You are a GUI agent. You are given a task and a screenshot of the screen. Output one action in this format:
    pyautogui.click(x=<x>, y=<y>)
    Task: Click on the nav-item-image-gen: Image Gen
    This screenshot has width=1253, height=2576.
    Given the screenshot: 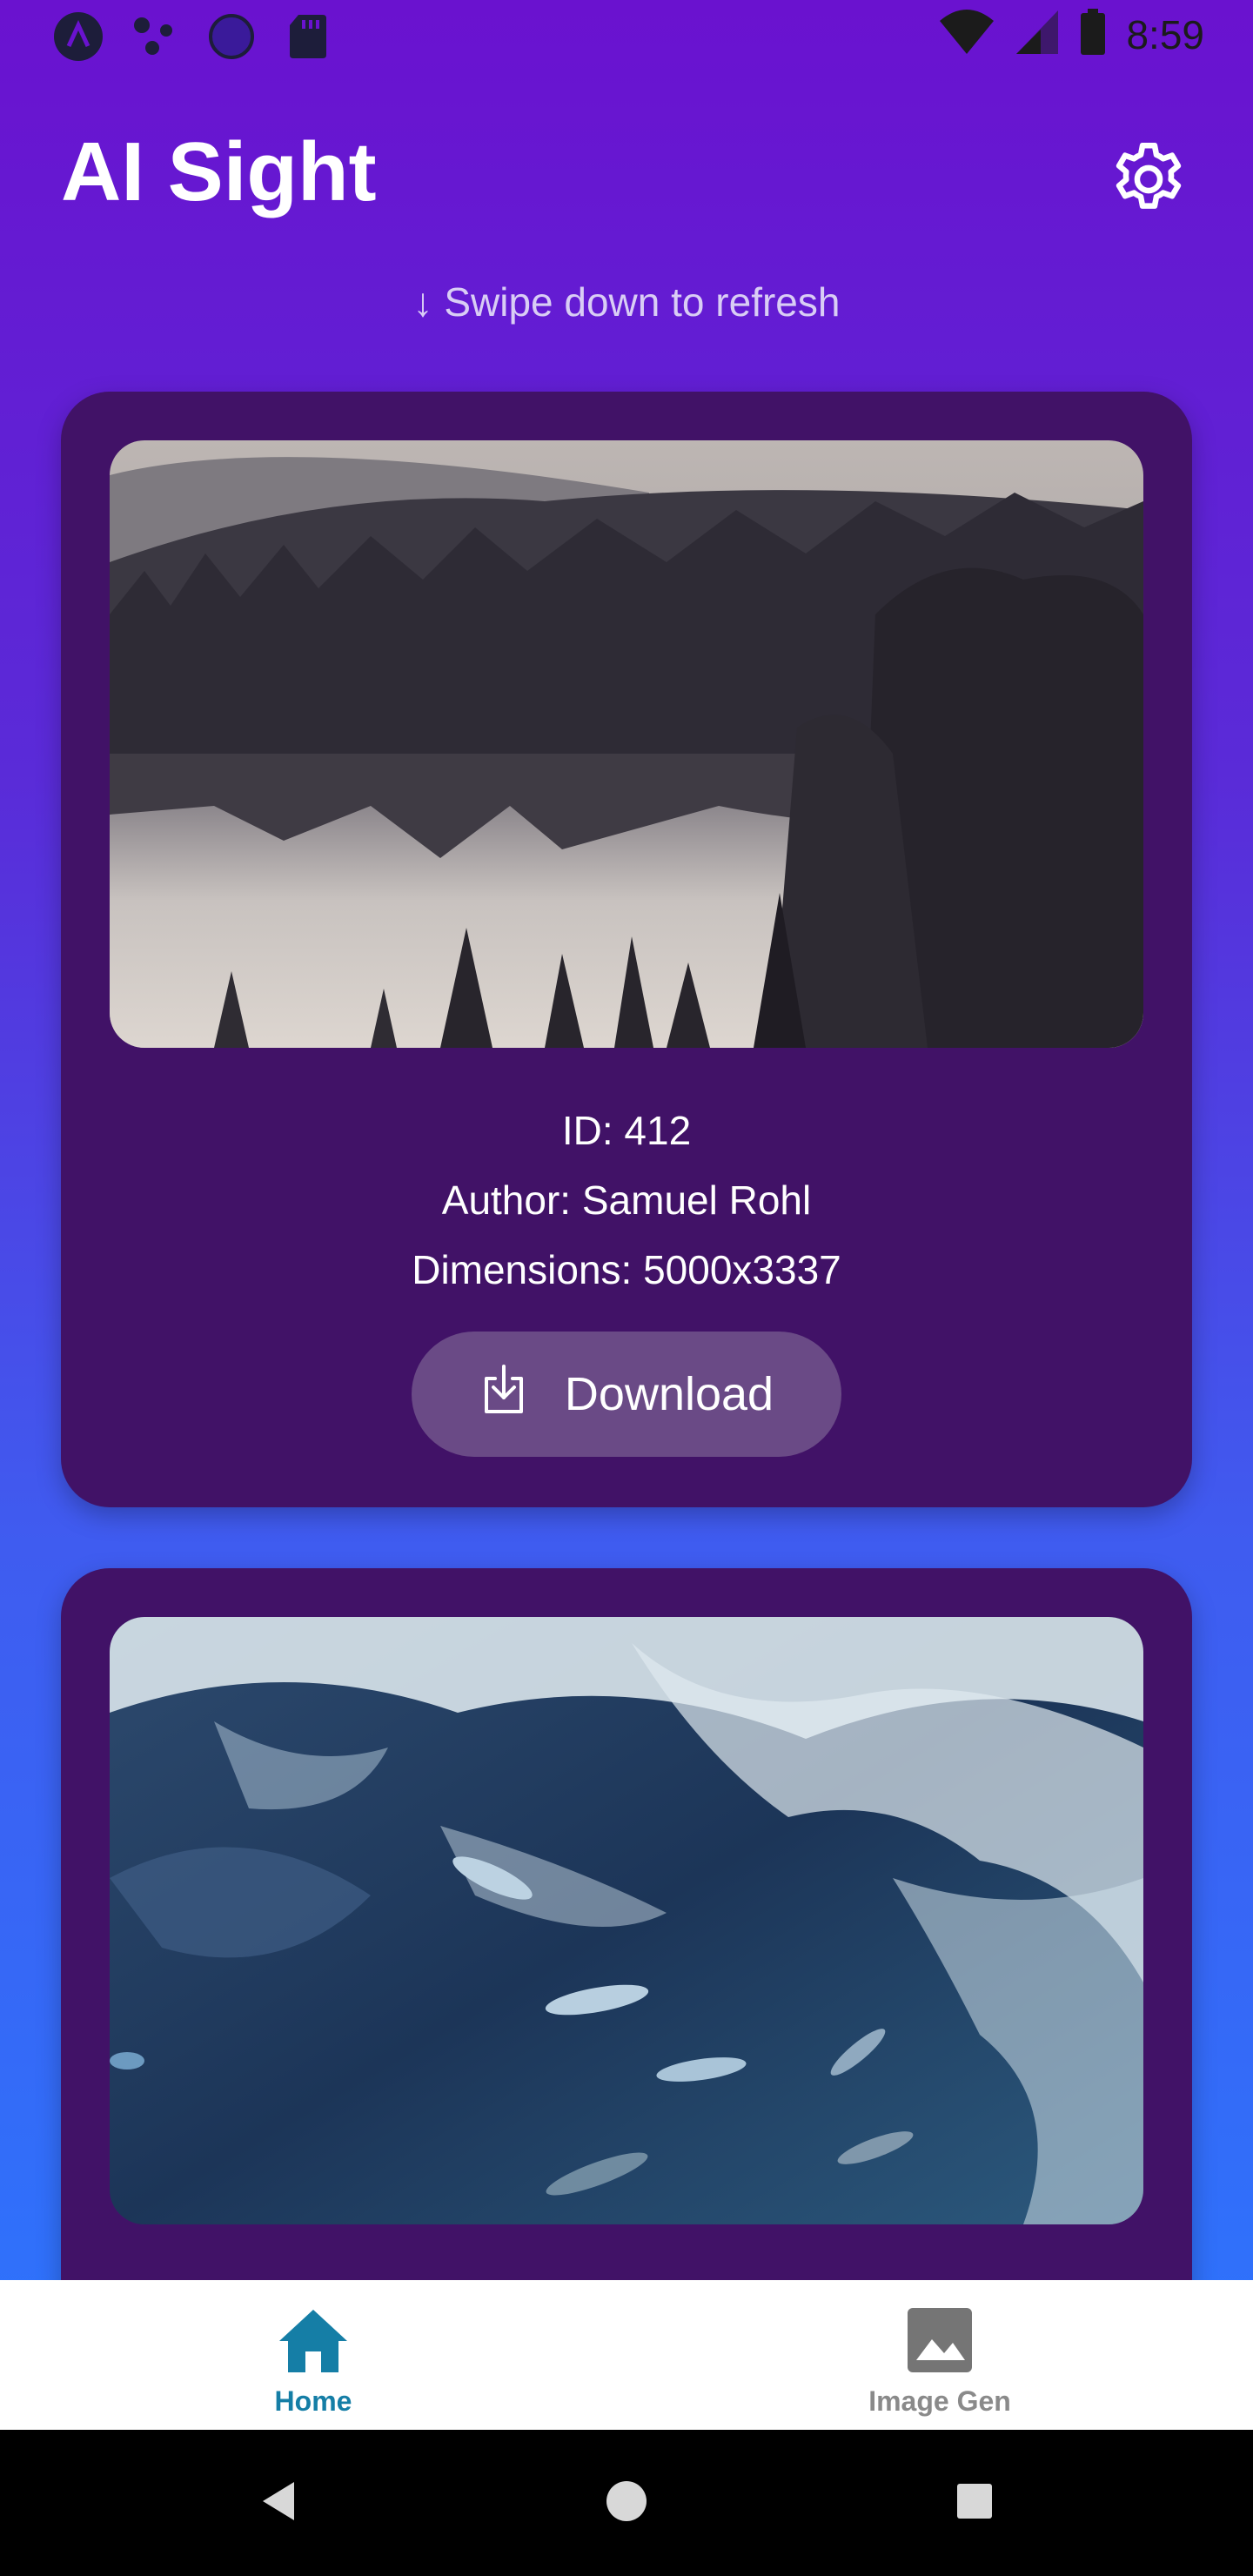 What is the action you would take?
    pyautogui.click(x=939, y=2367)
    